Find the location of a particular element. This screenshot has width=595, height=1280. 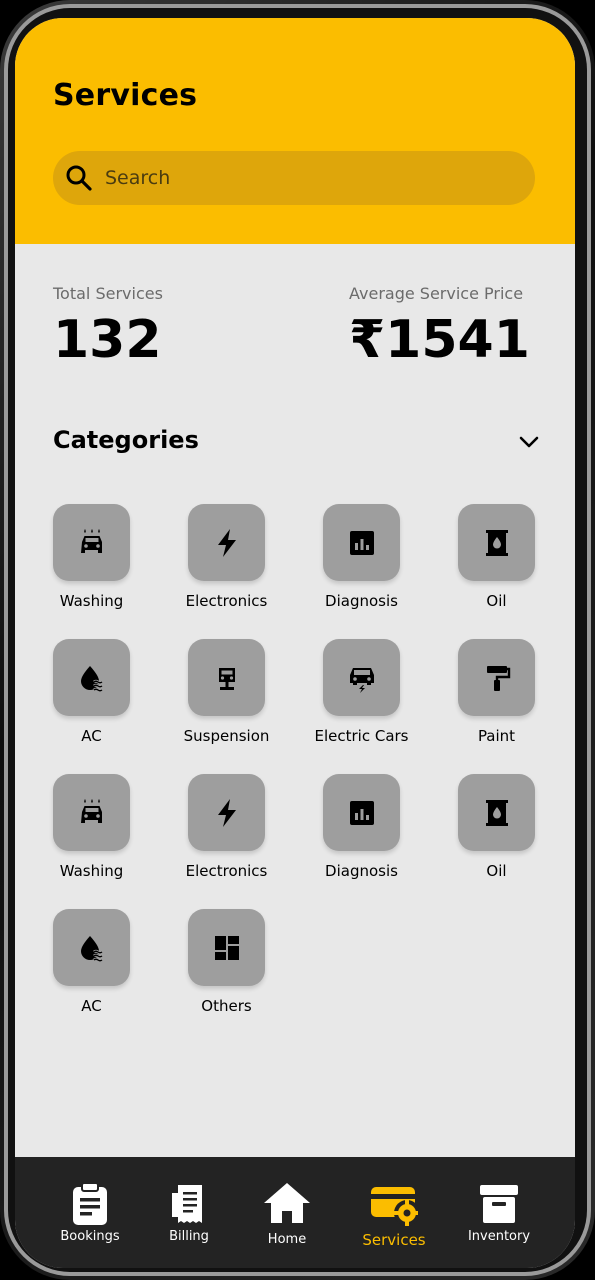

category-electric-cars: Electric Cars is located at coordinates (360, 699).